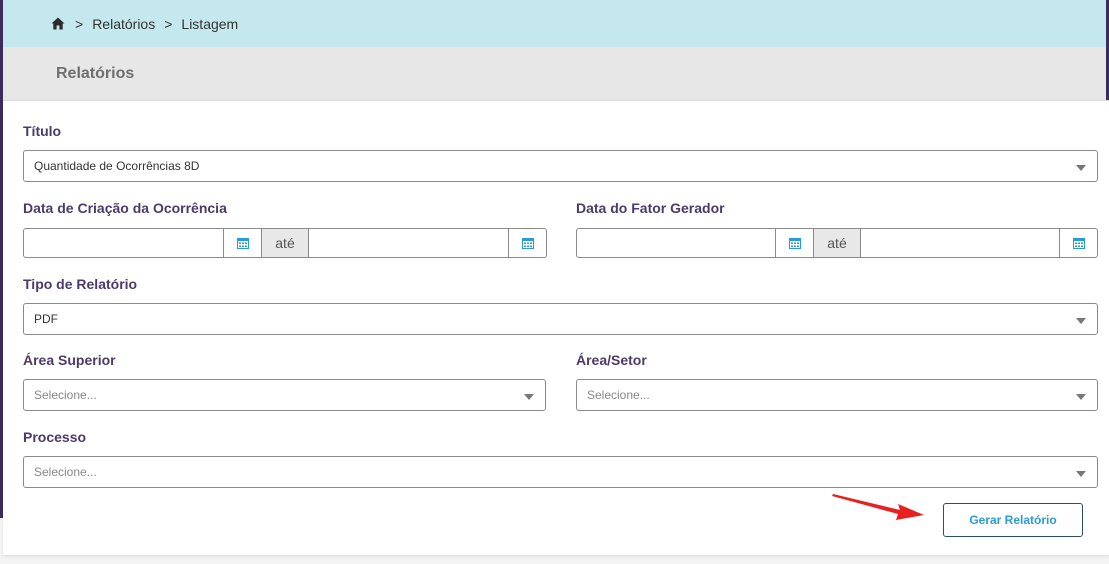  What do you see at coordinates (960, 243) in the screenshot?
I see `data-fator-end-input` at bounding box center [960, 243].